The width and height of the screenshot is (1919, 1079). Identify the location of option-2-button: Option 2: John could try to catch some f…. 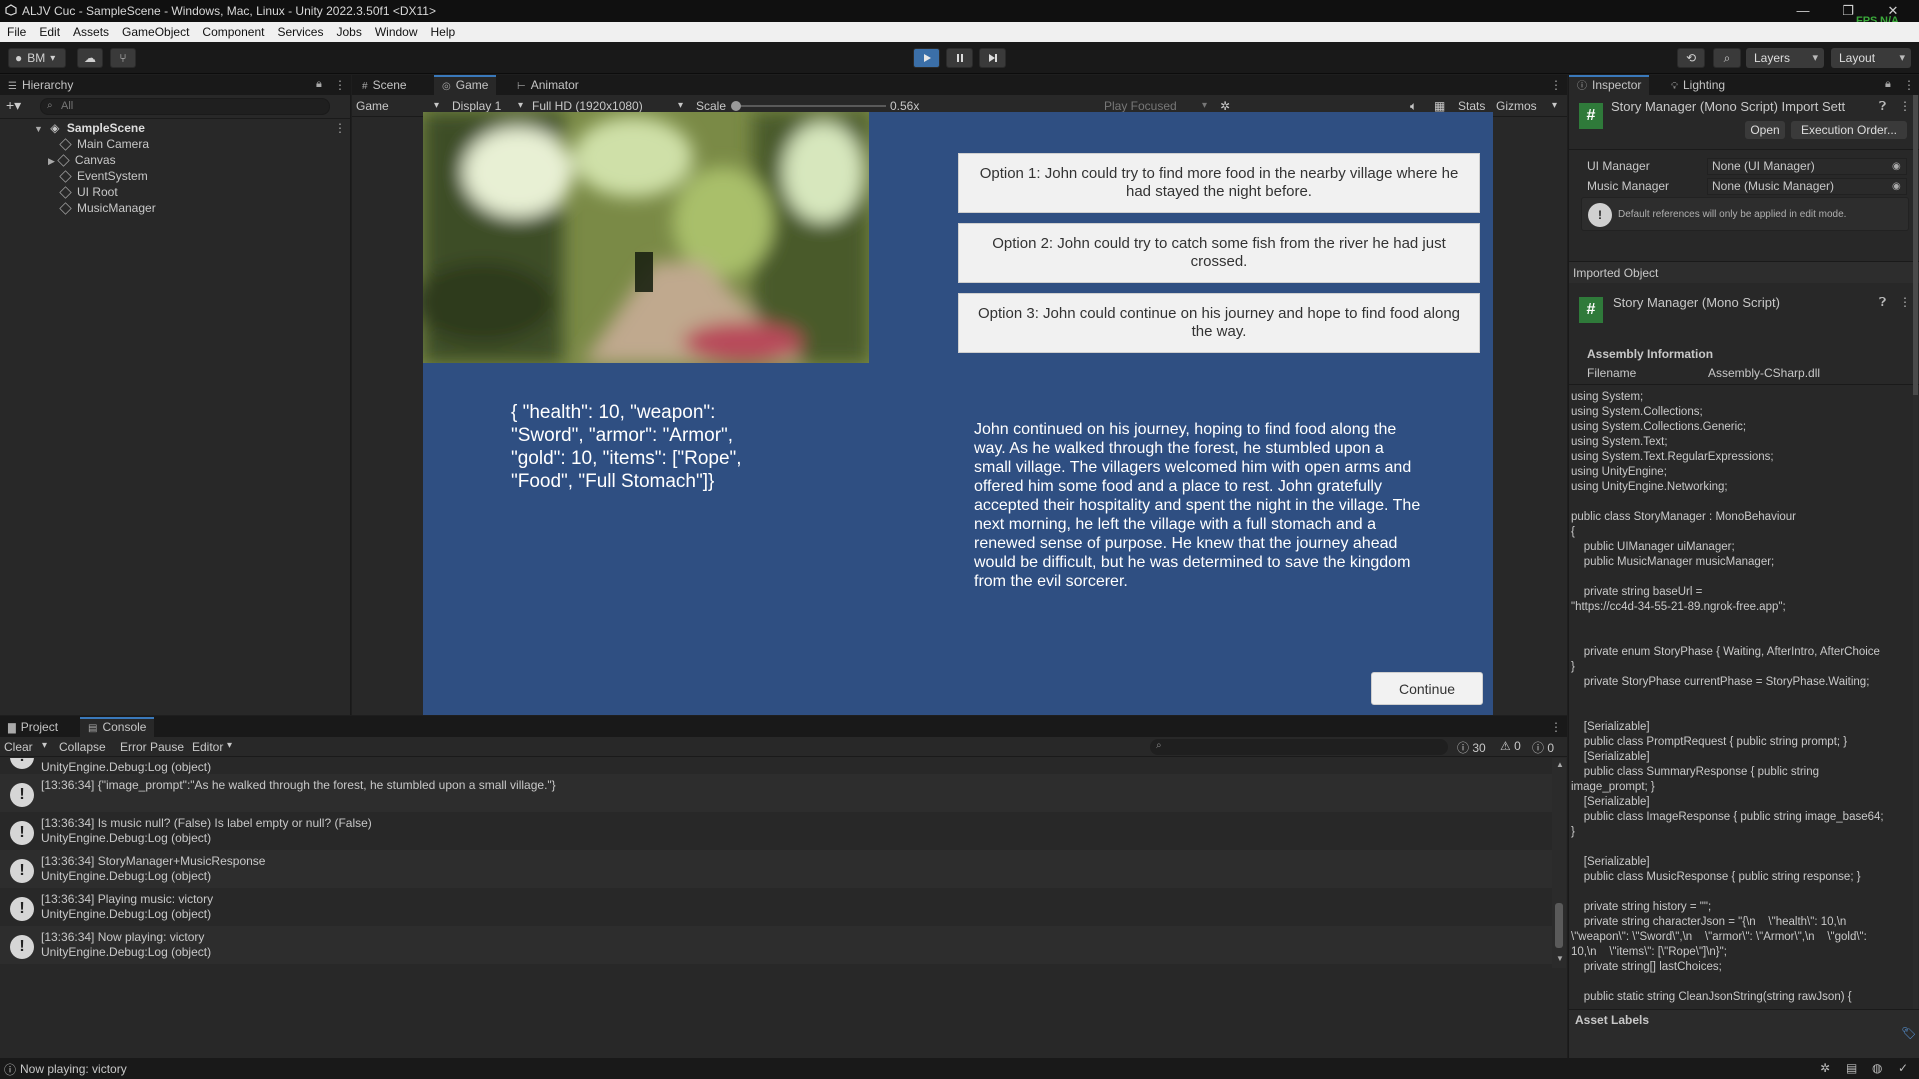
(1219, 253).